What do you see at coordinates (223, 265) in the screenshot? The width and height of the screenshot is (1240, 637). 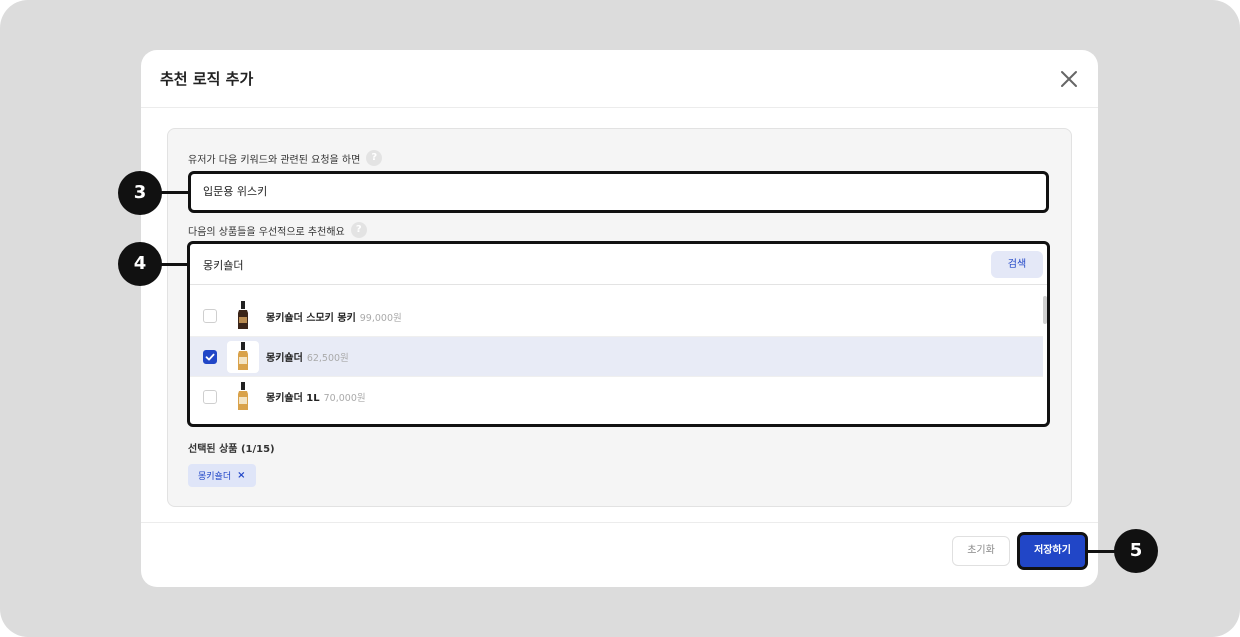 I see `product-search-input: 몽키숄더` at bounding box center [223, 265].